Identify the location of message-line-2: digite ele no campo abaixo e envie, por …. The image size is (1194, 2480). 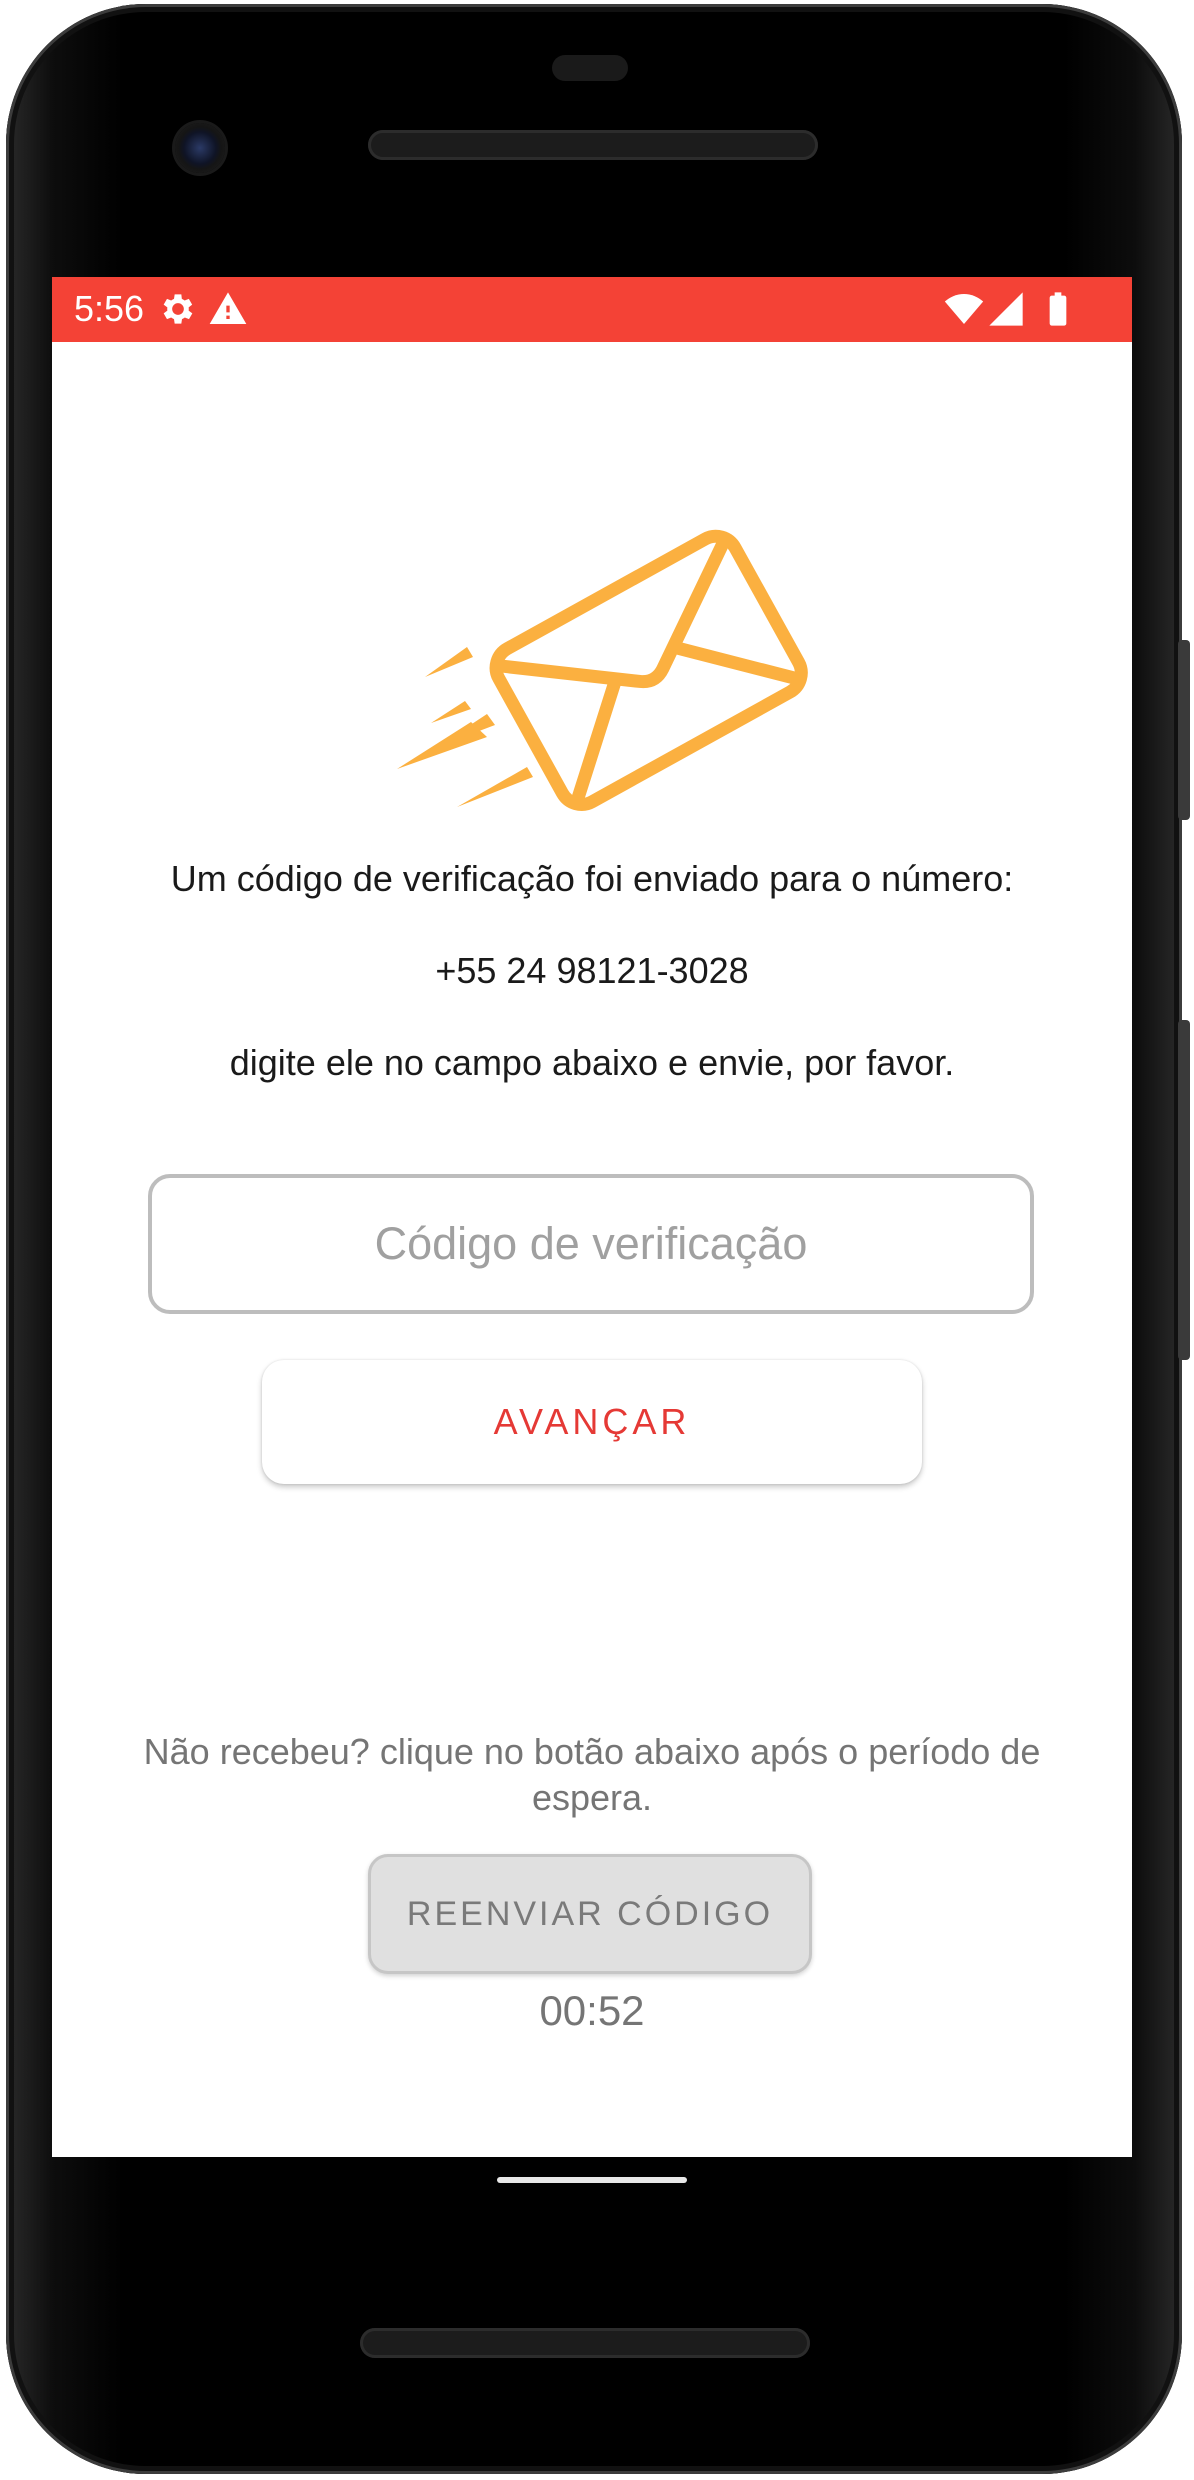
(592, 1062).